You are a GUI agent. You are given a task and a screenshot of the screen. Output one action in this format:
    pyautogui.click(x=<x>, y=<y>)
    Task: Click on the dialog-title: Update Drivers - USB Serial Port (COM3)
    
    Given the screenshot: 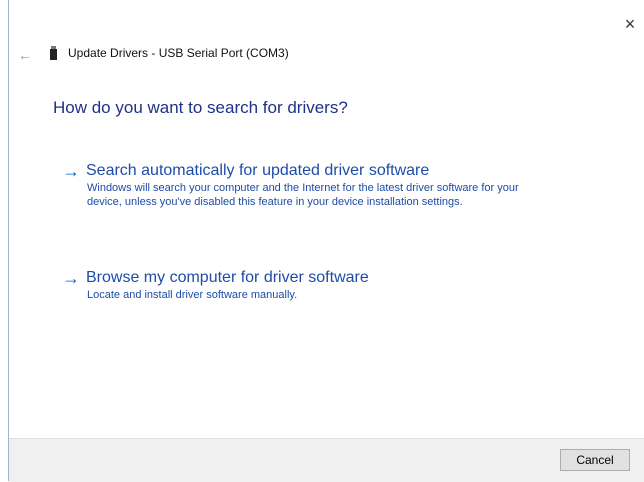 What is the action you would take?
    pyautogui.click(x=178, y=53)
    